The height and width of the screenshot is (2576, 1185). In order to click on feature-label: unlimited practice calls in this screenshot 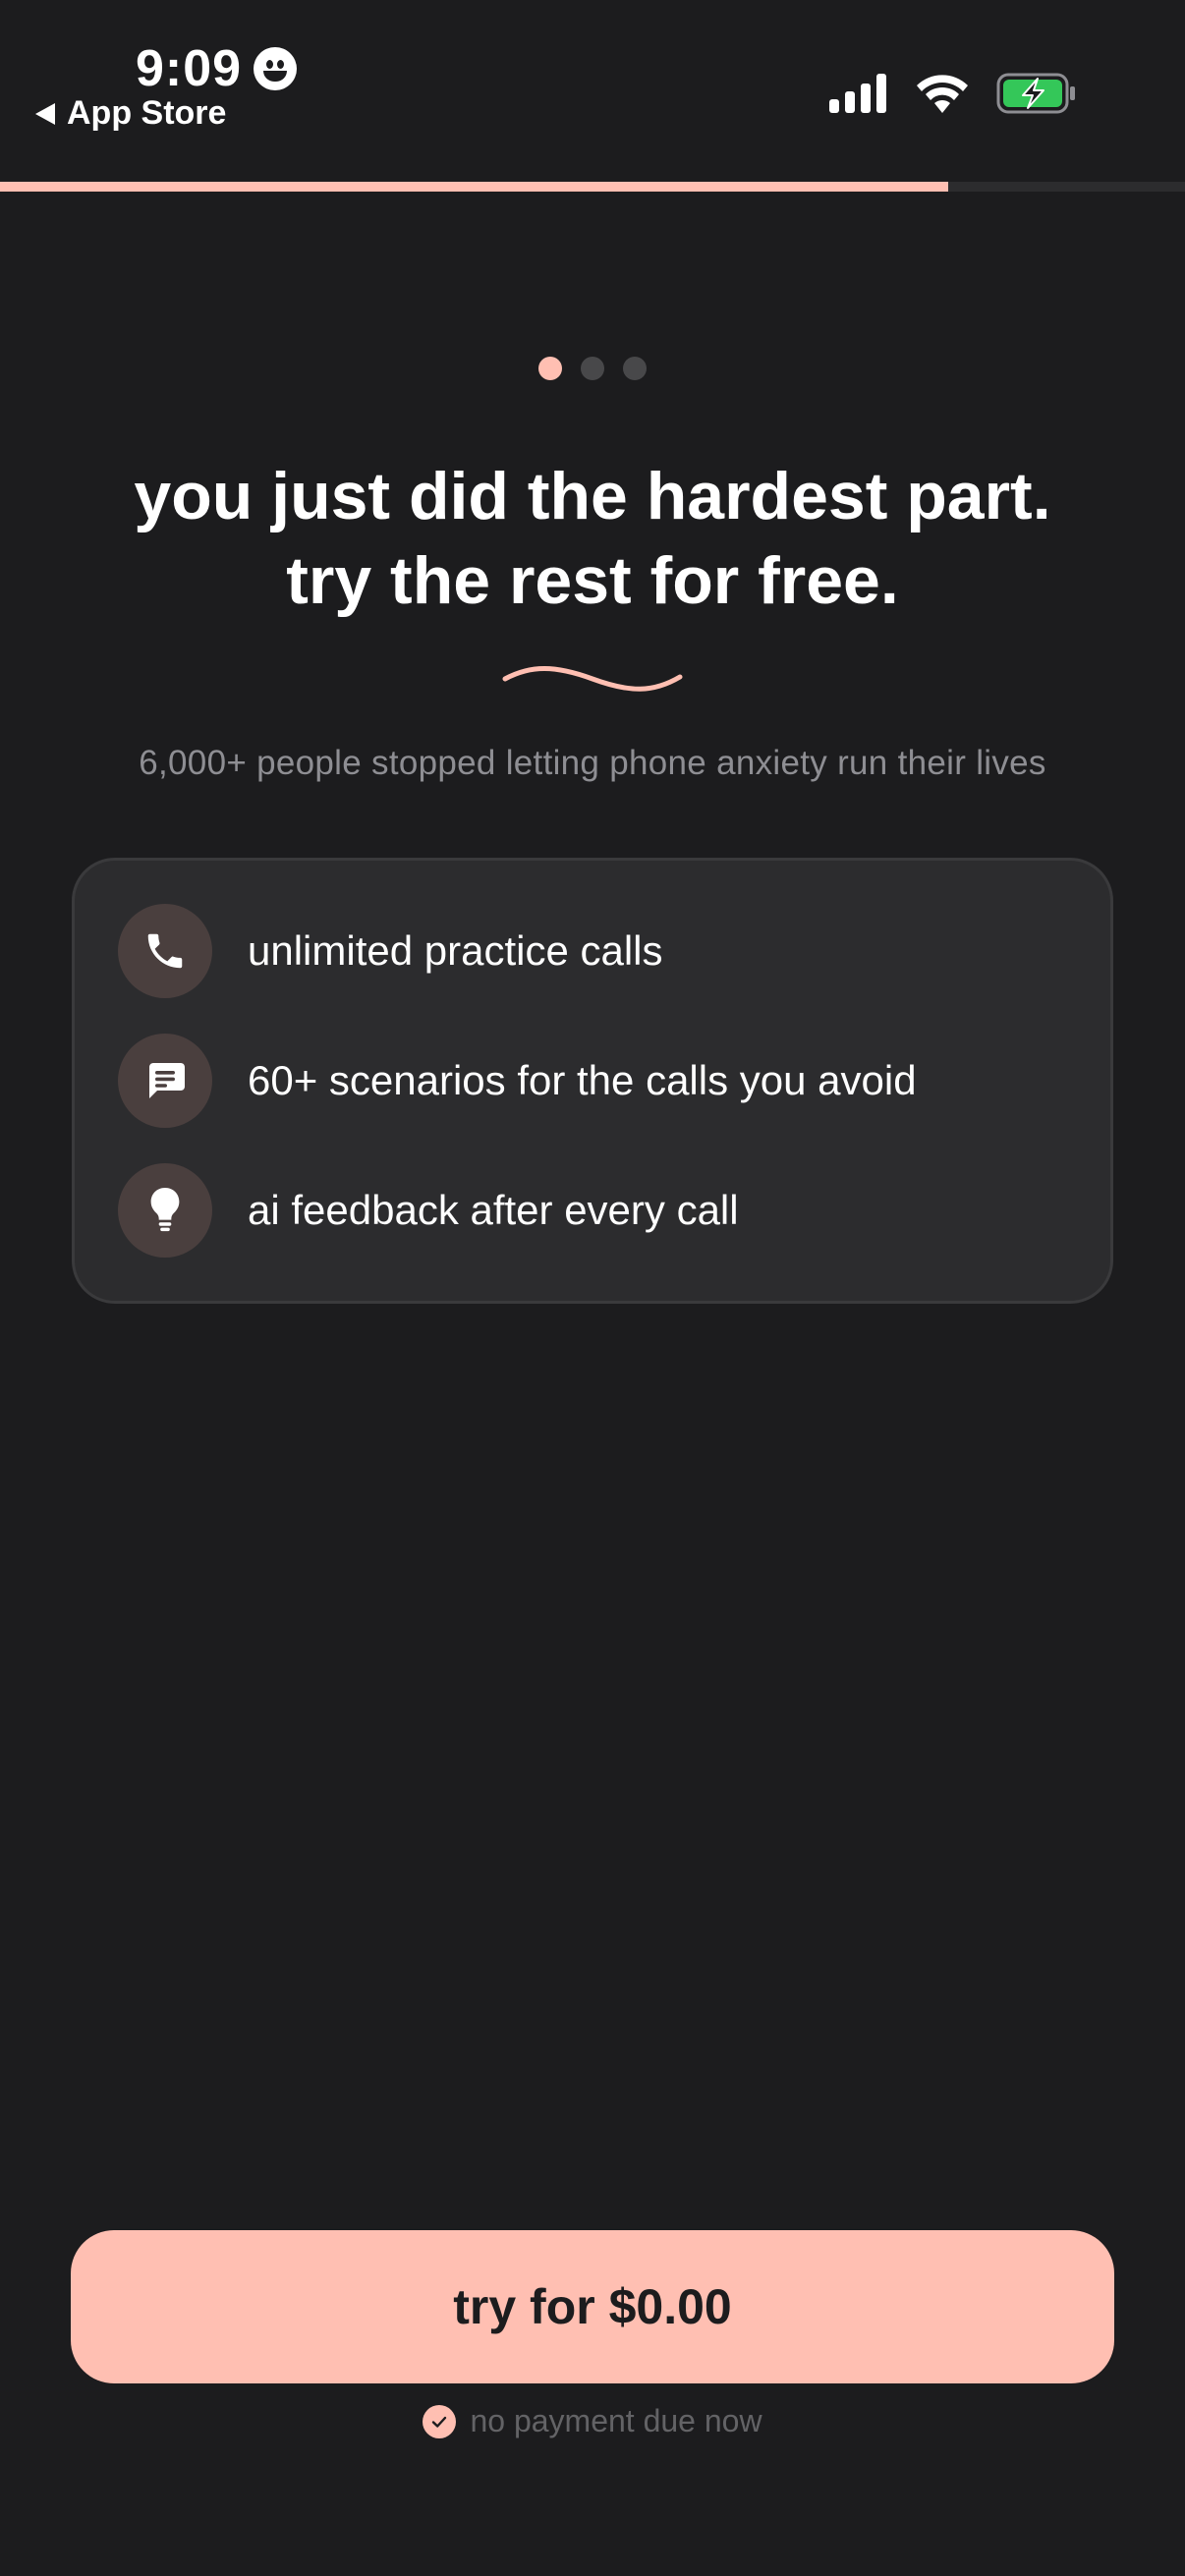, I will do `click(456, 950)`.